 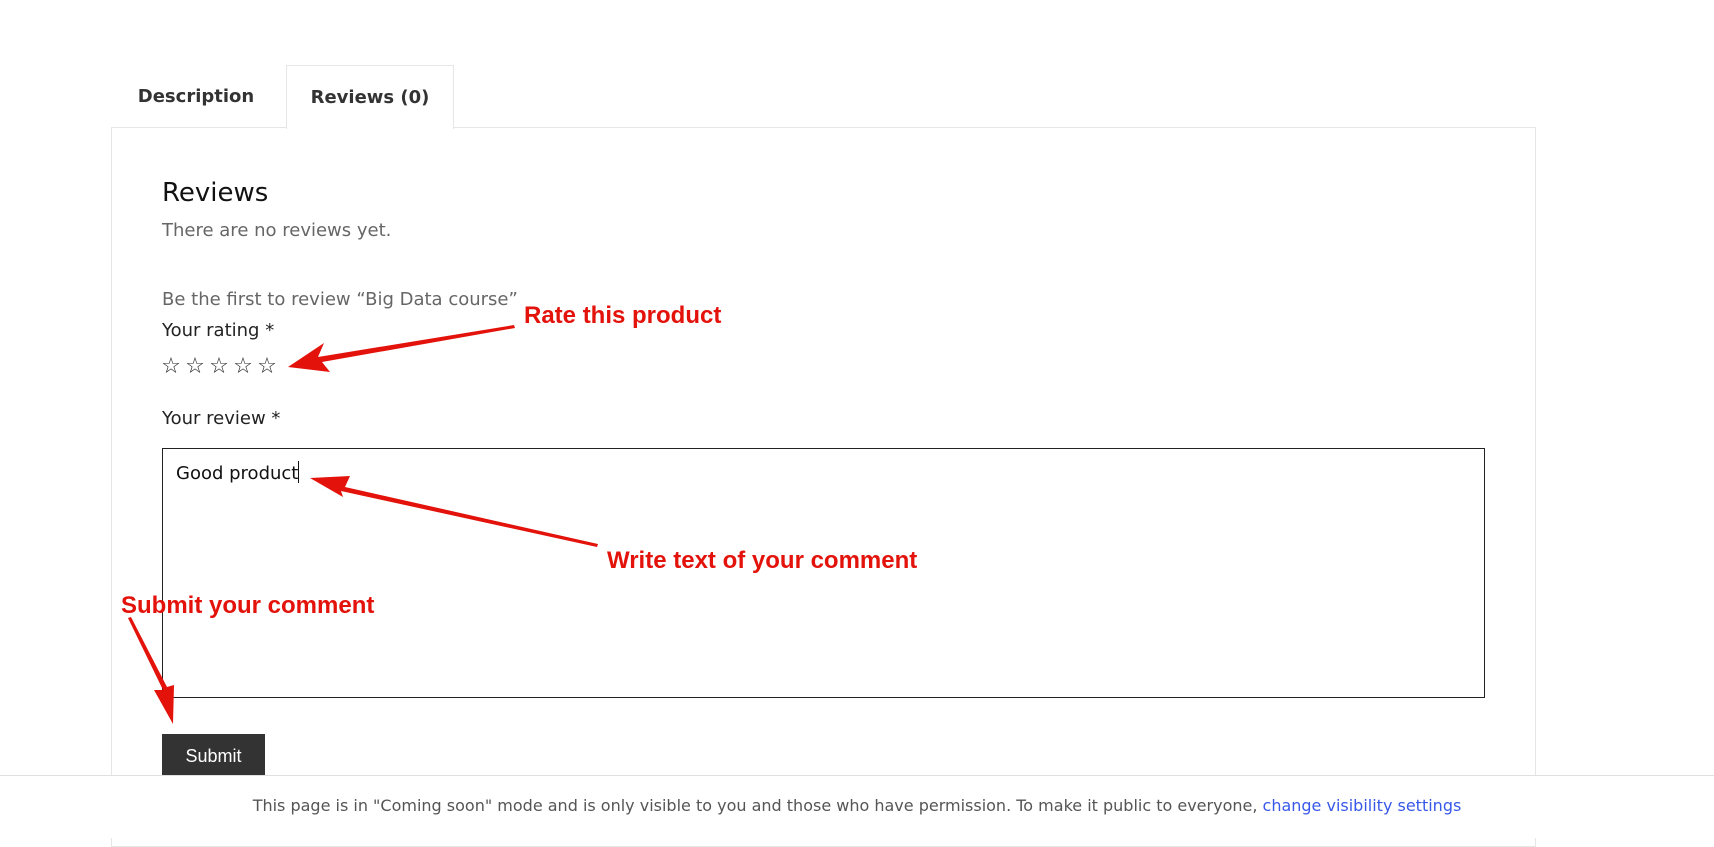 I want to click on annotation-write: Write text of your comment, so click(x=762, y=560).